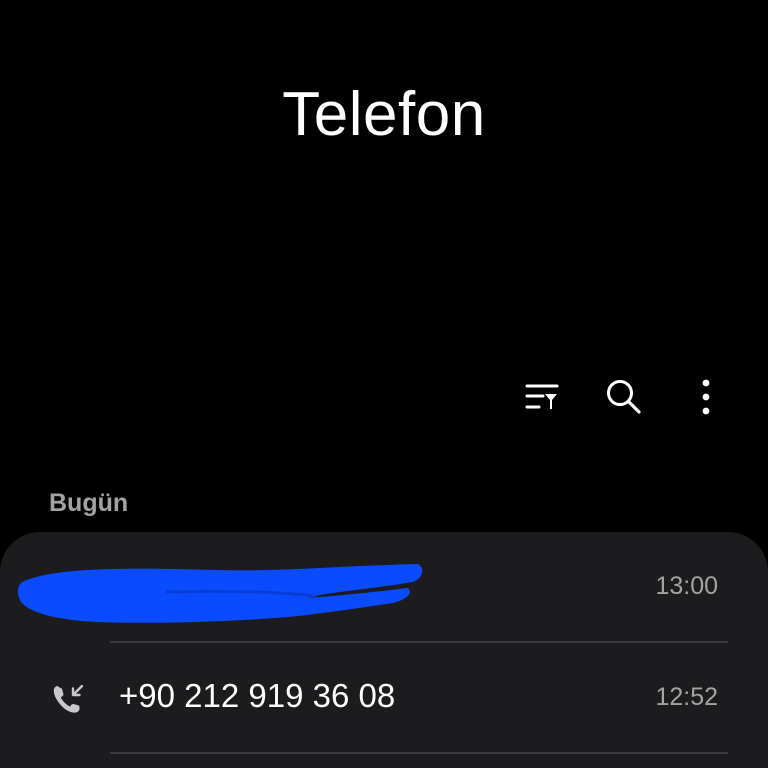 The image size is (768, 768). Describe the element at coordinates (686, 586) in the screenshot. I see `call-time: 13:00` at that location.